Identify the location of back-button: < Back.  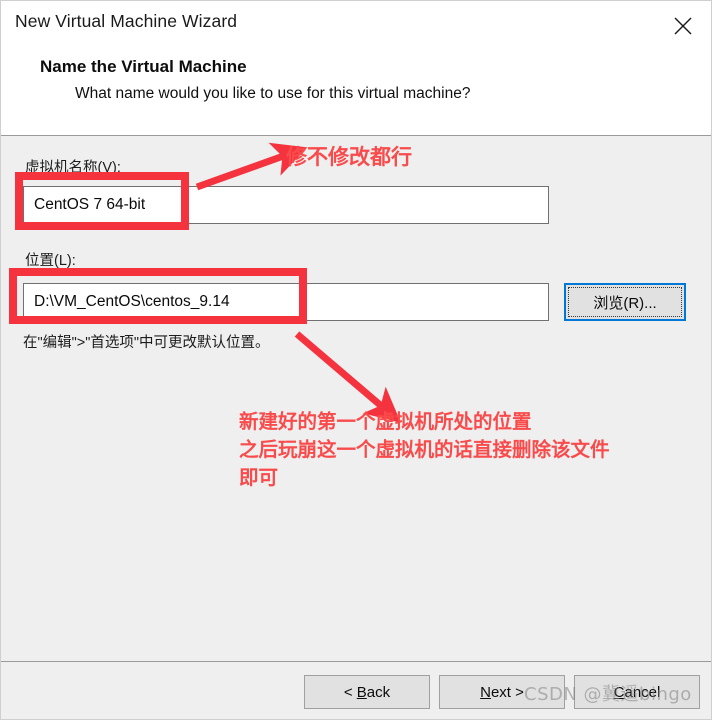
(367, 692).